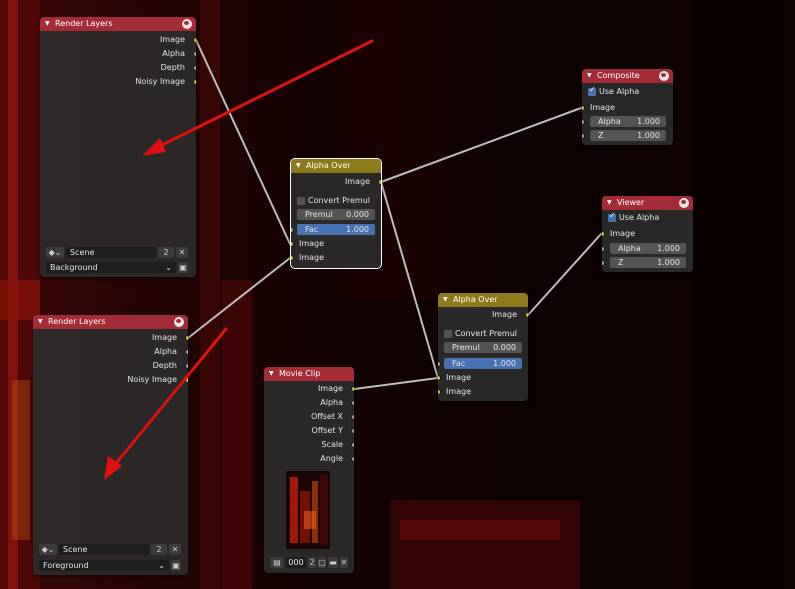 The image size is (795, 589). Describe the element at coordinates (84, 23) in the screenshot. I see `node-title: Render Layers` at that location.